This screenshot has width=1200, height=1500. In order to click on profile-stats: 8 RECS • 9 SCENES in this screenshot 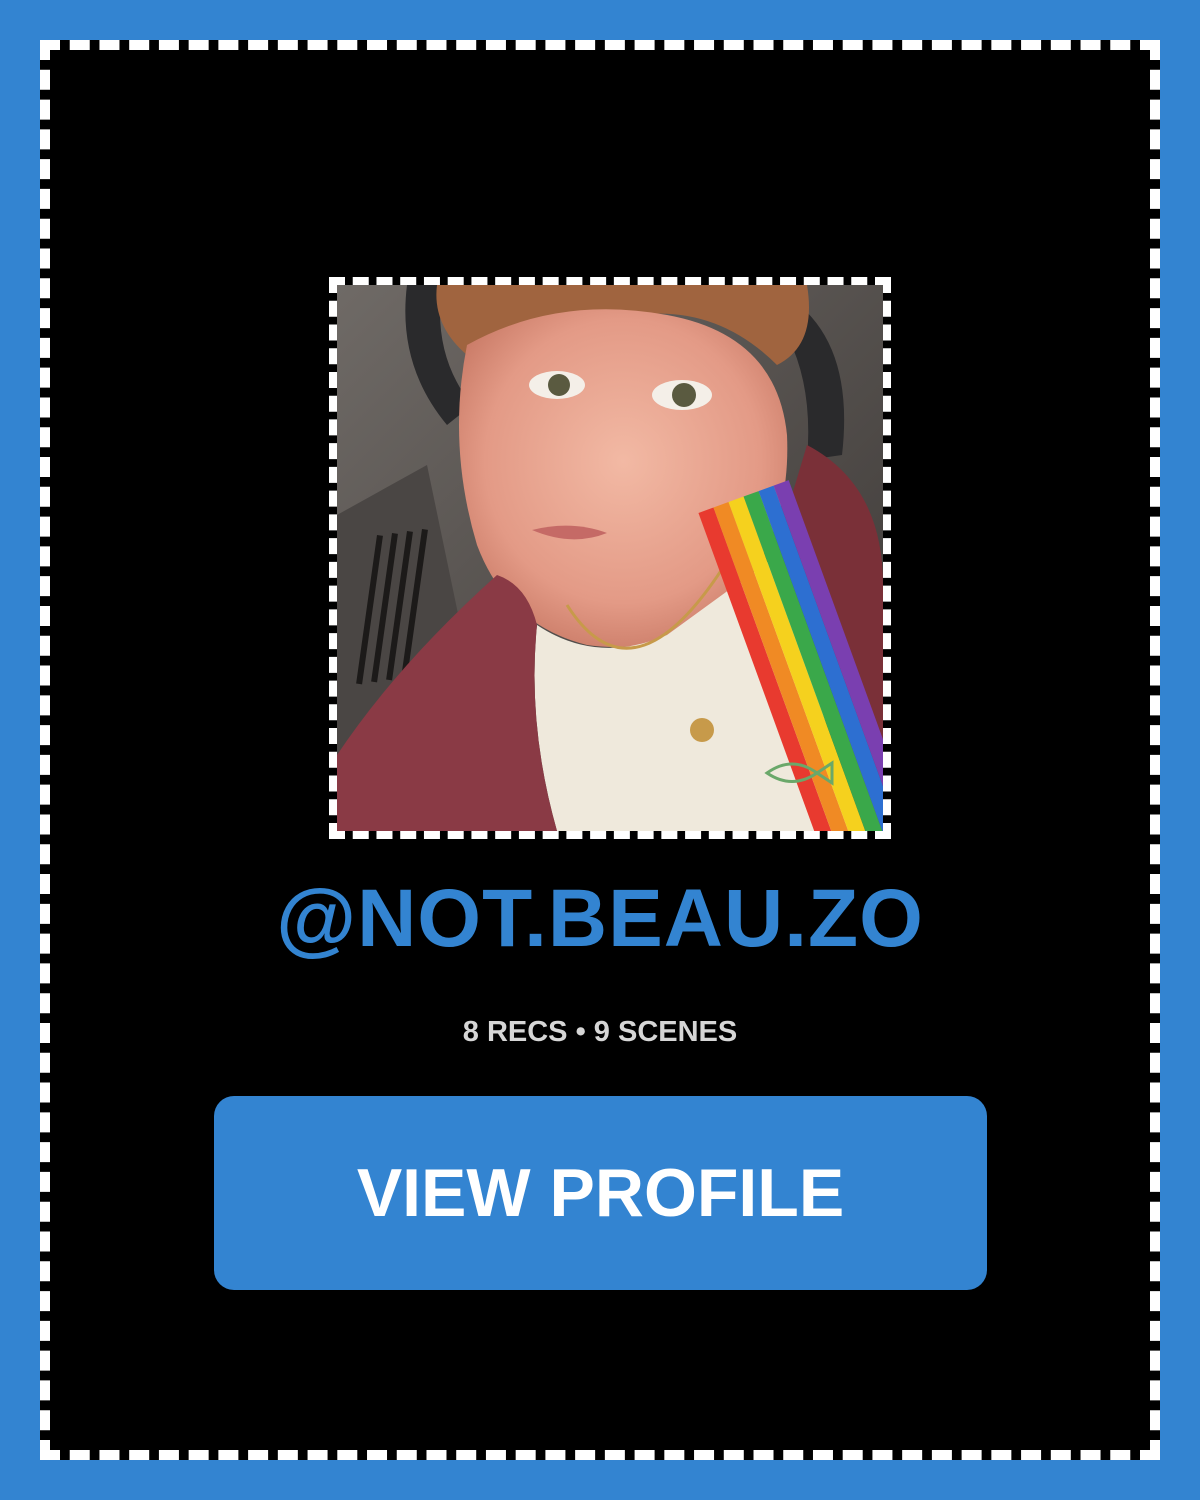, I will do `click(600, 1032)`.